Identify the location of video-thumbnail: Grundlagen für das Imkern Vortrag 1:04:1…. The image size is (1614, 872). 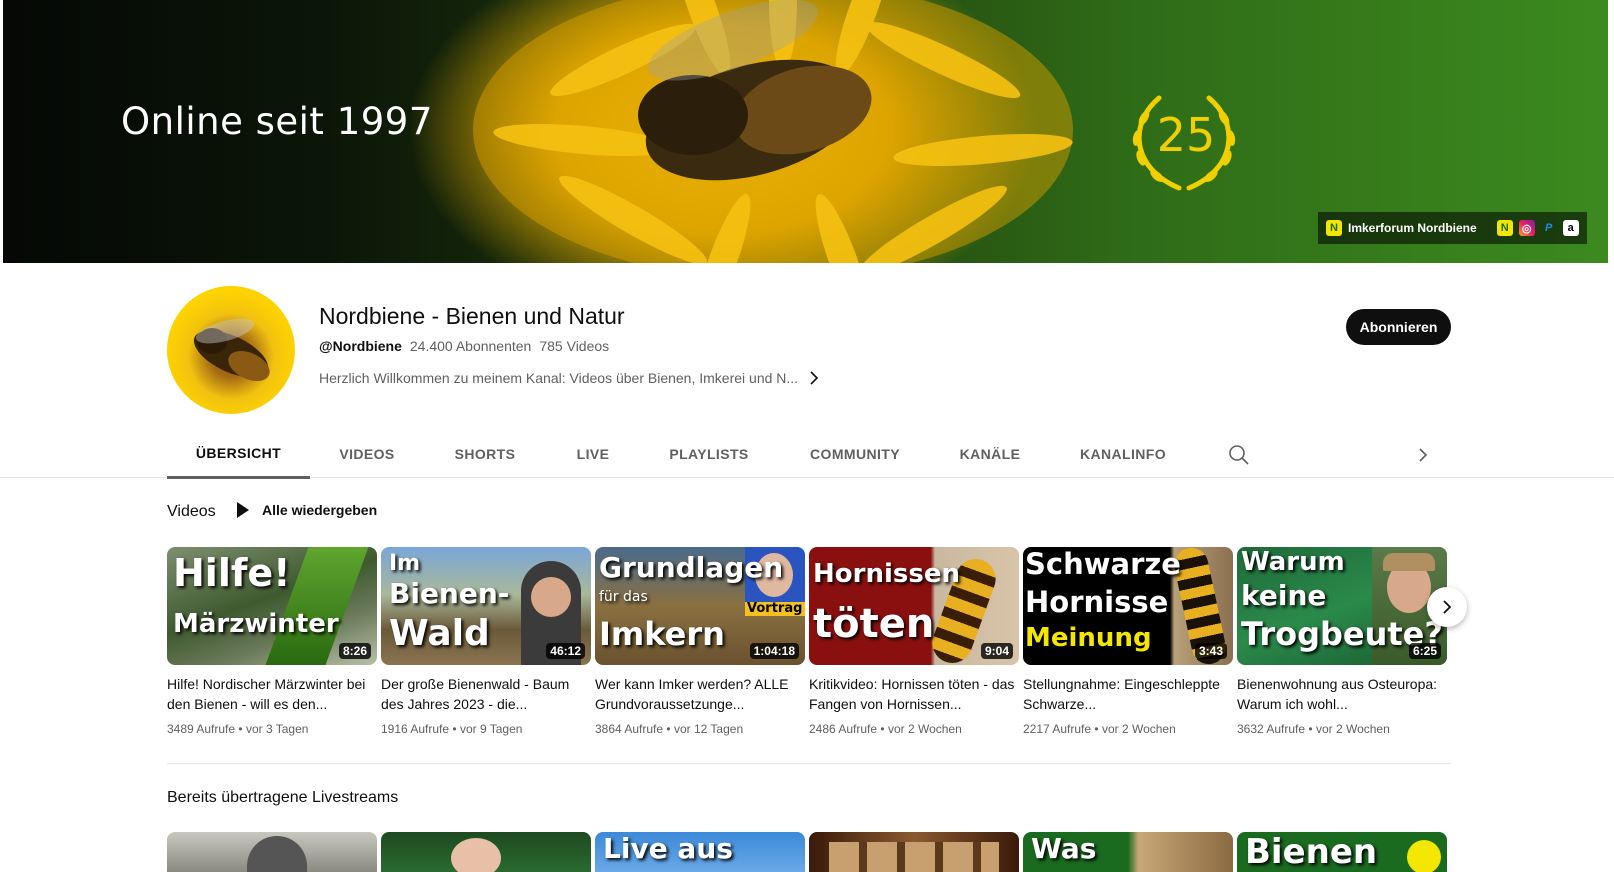
(700, 606).